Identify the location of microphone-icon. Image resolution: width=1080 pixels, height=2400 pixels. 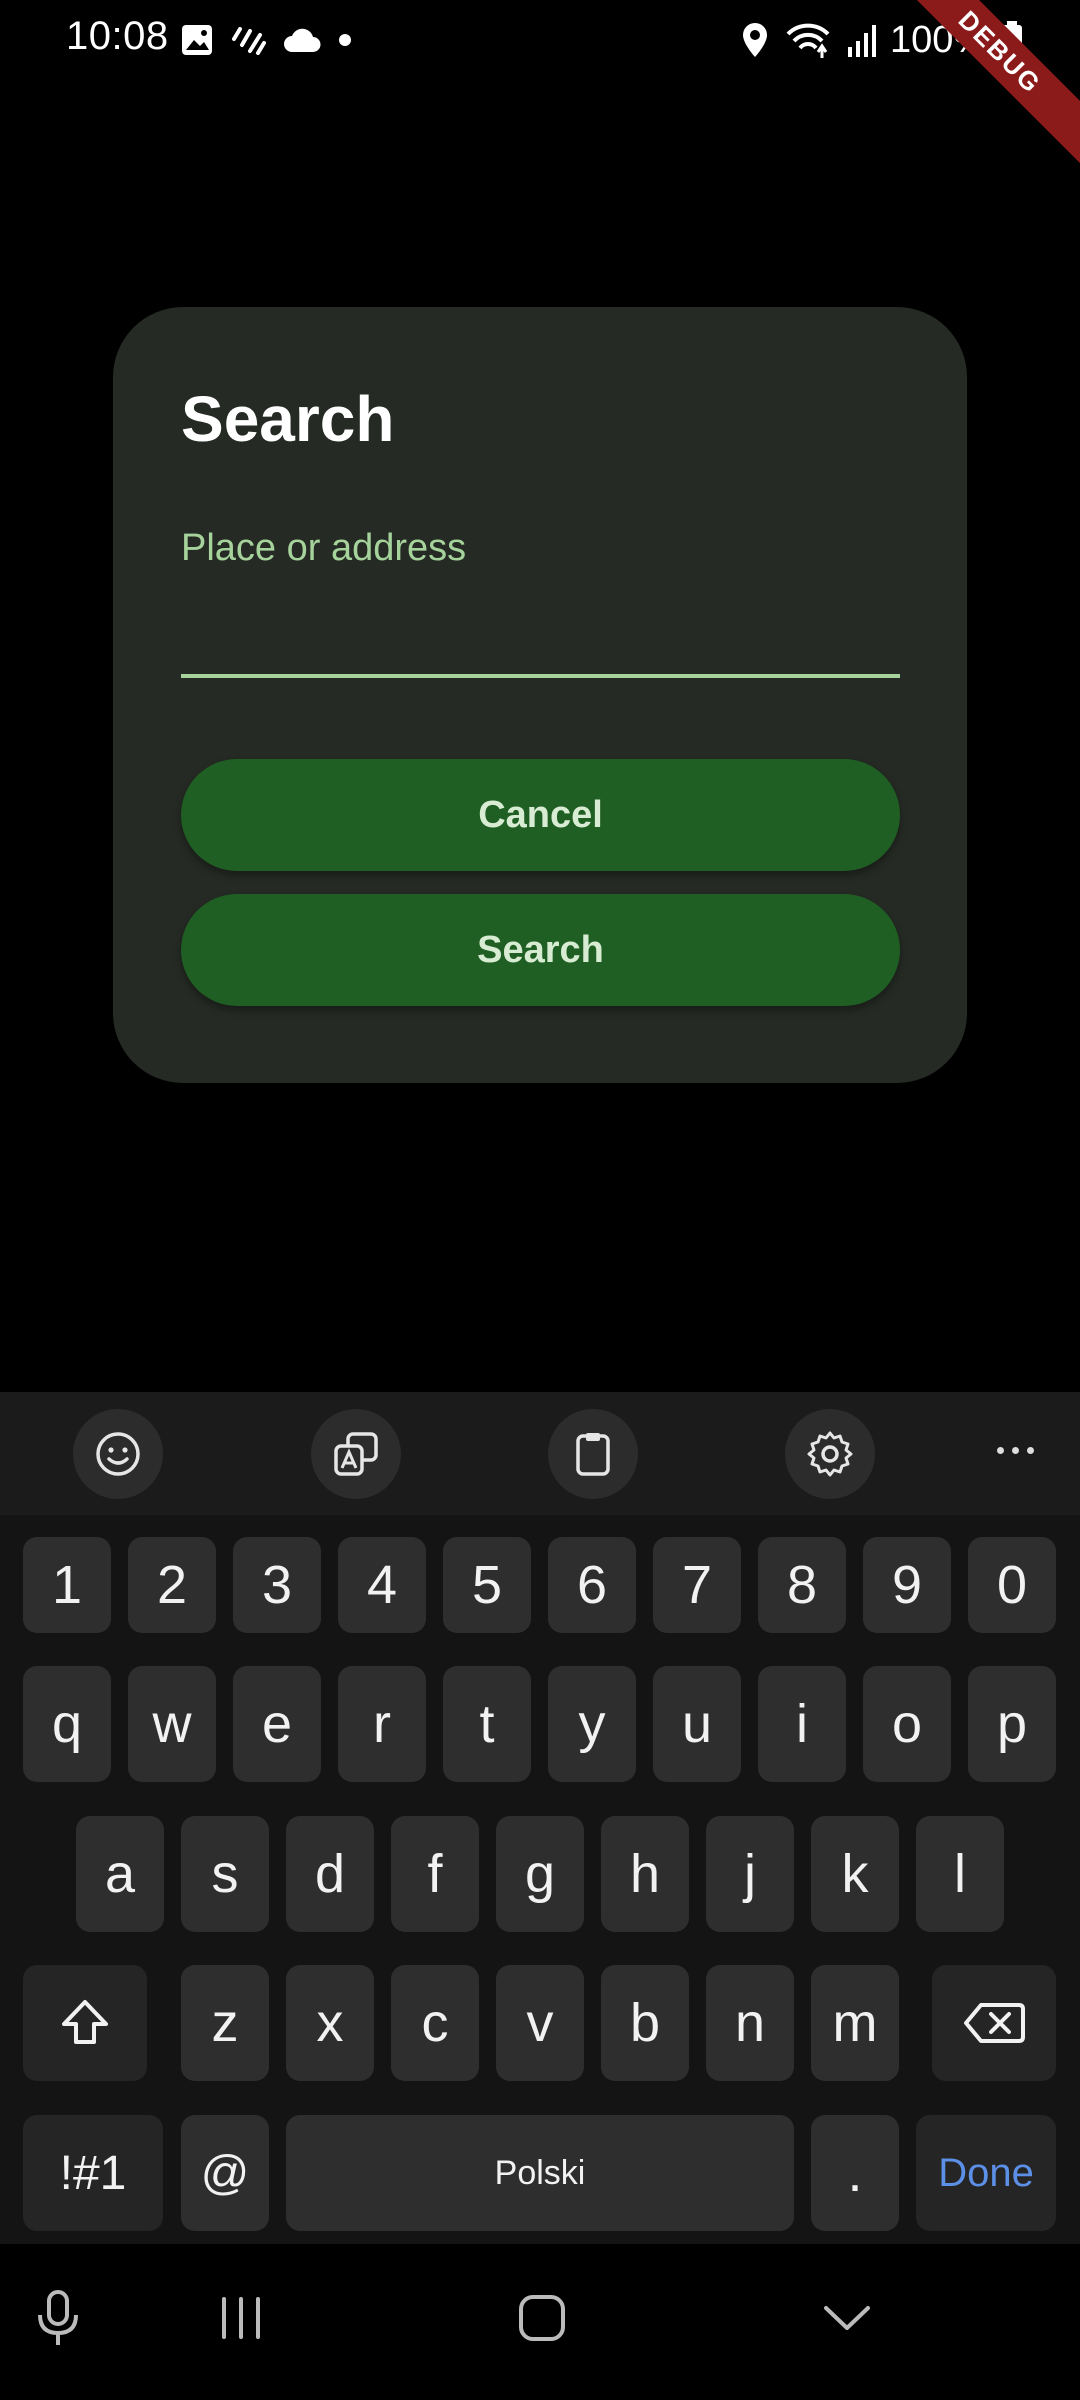
(58, 2317).